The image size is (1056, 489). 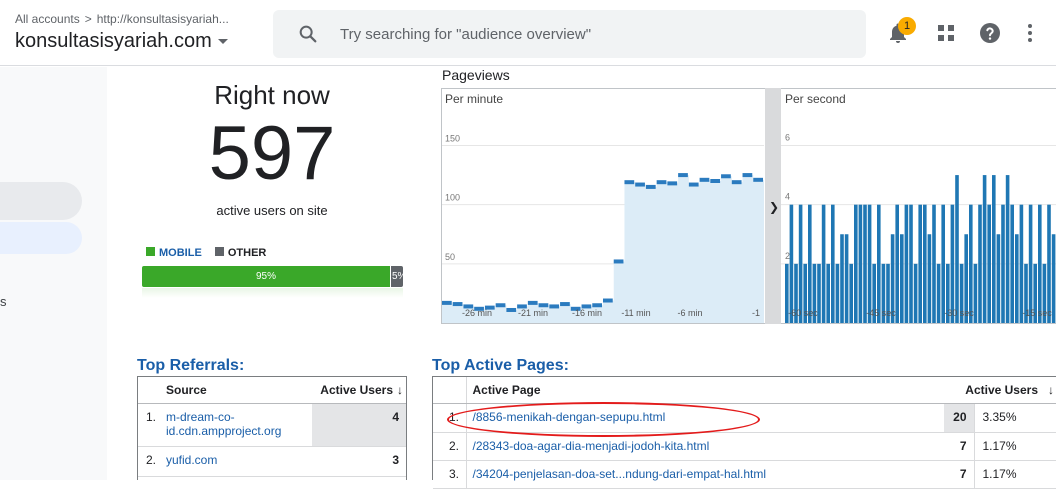 What do you see at coordinates (239, 390) in the screenshot?
I see `col-source: Source` at bounding box center [239, 390].